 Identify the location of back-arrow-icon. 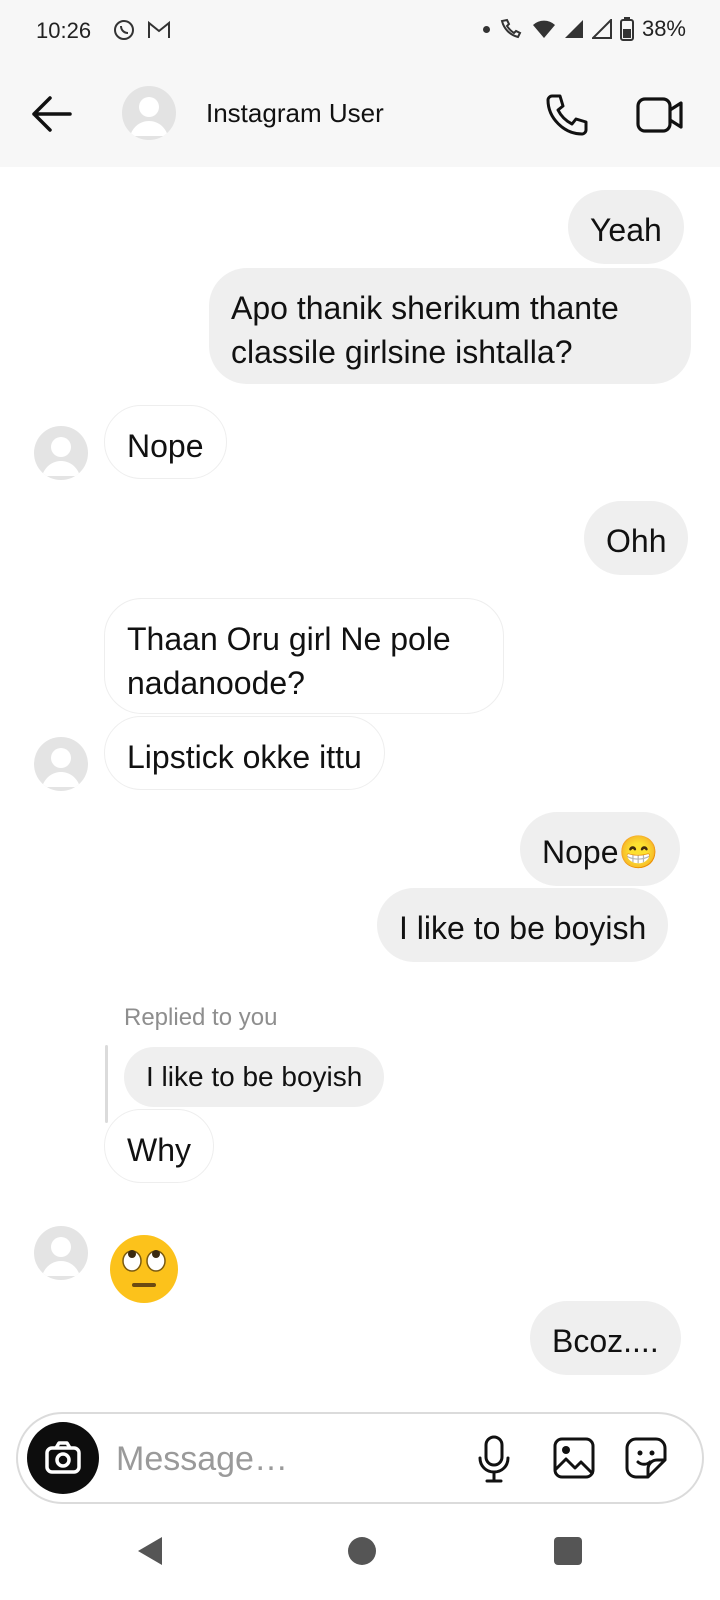
(51, 114).